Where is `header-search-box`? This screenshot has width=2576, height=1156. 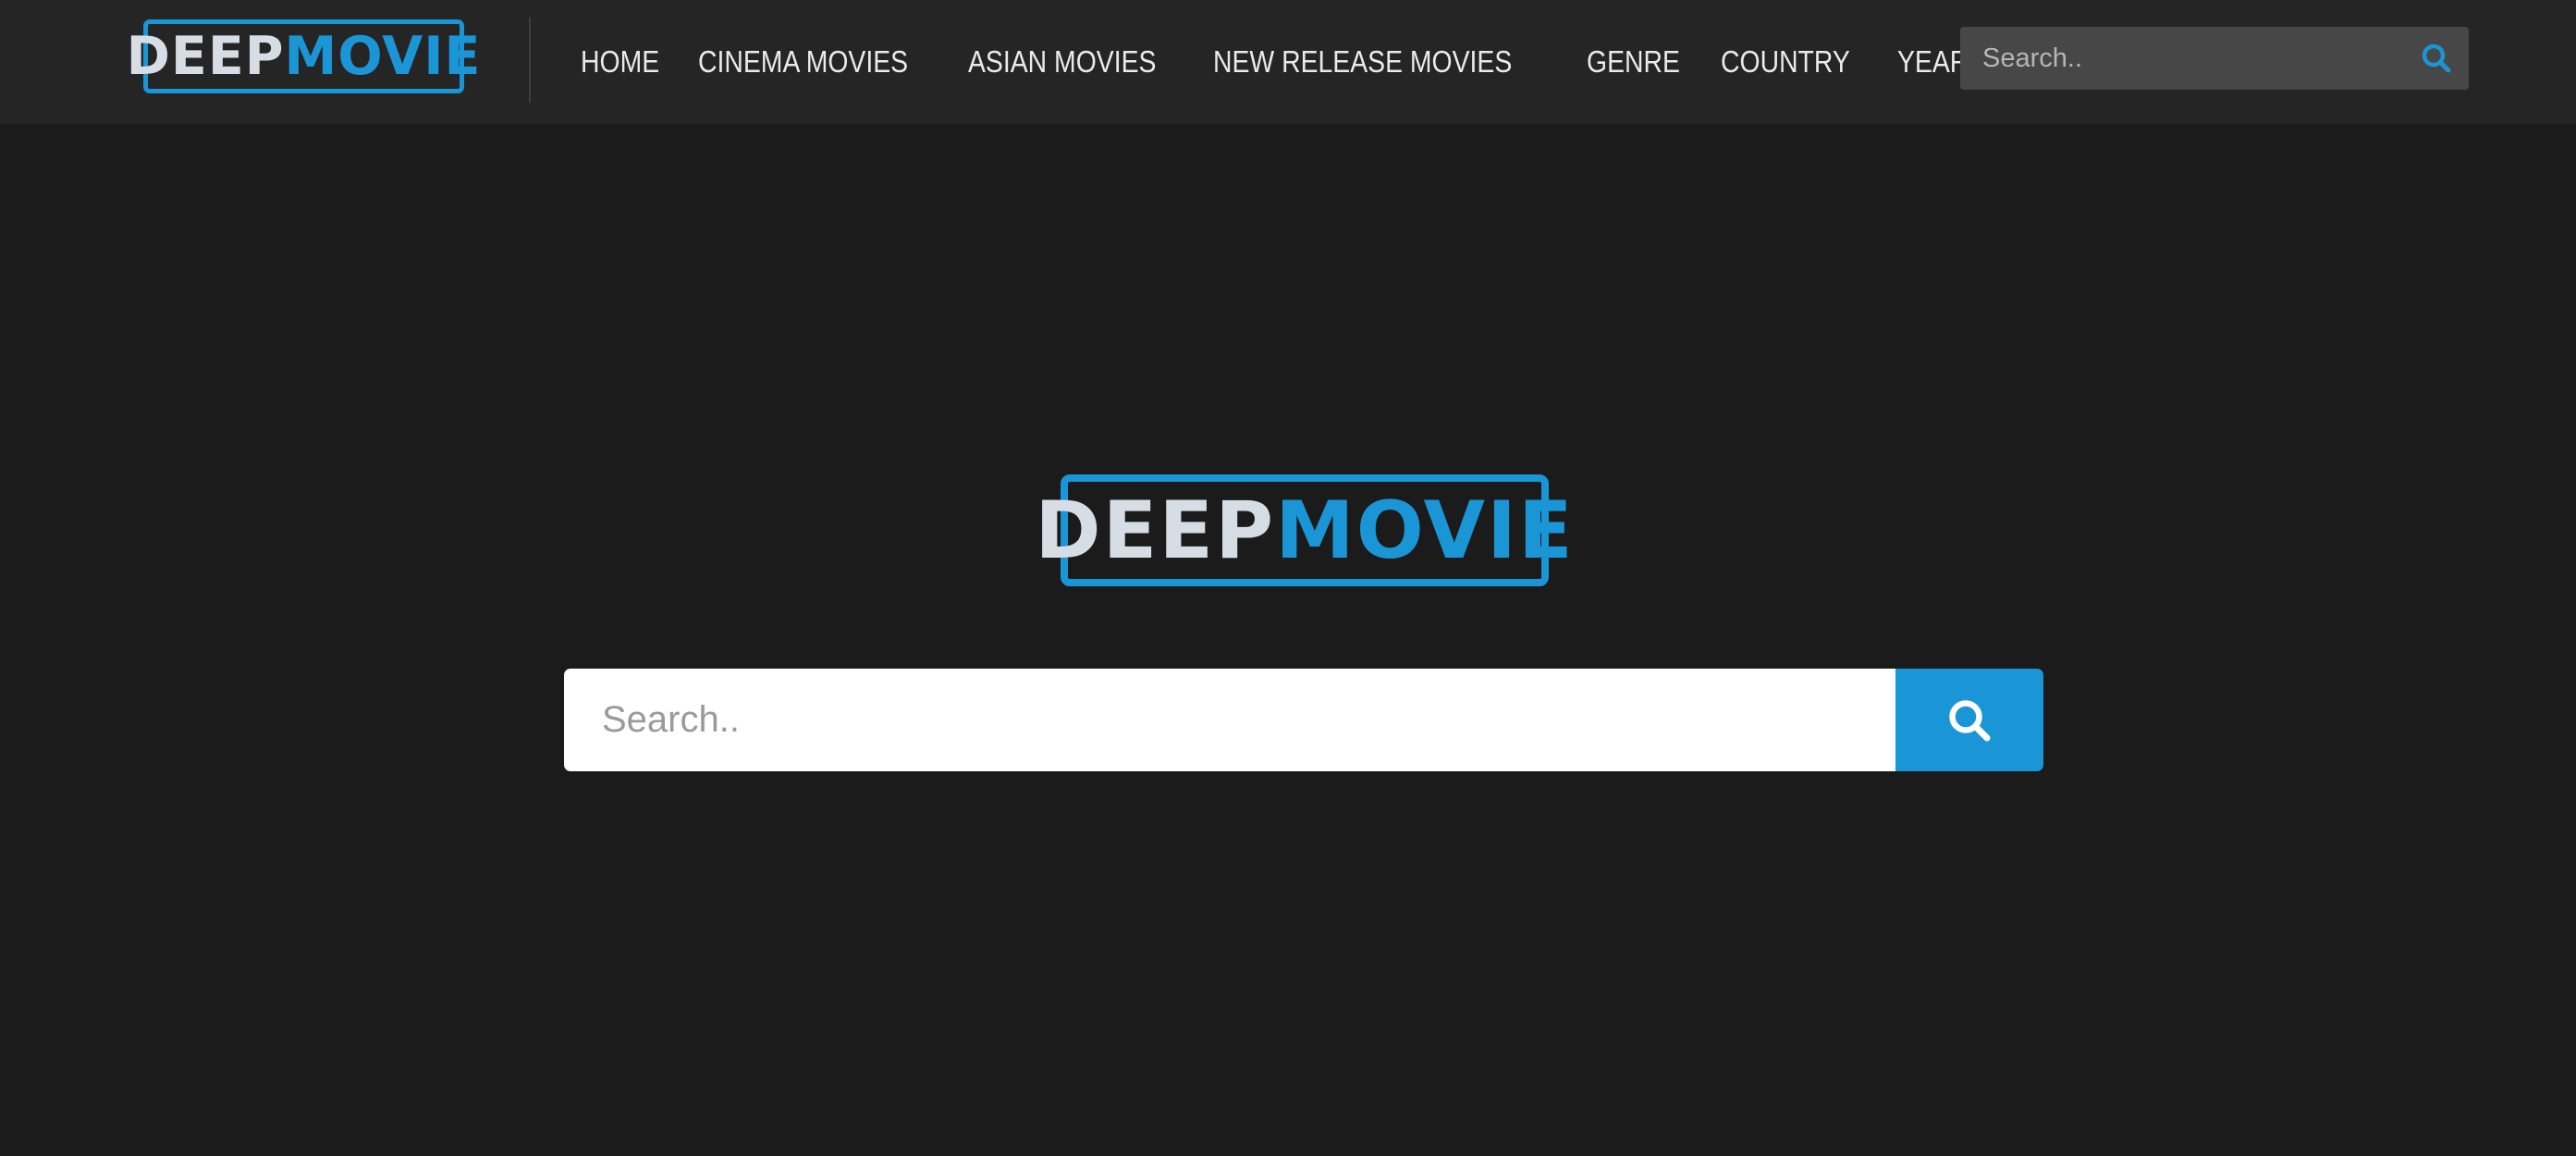
header-search-box is located at coordinates (2214, 58).